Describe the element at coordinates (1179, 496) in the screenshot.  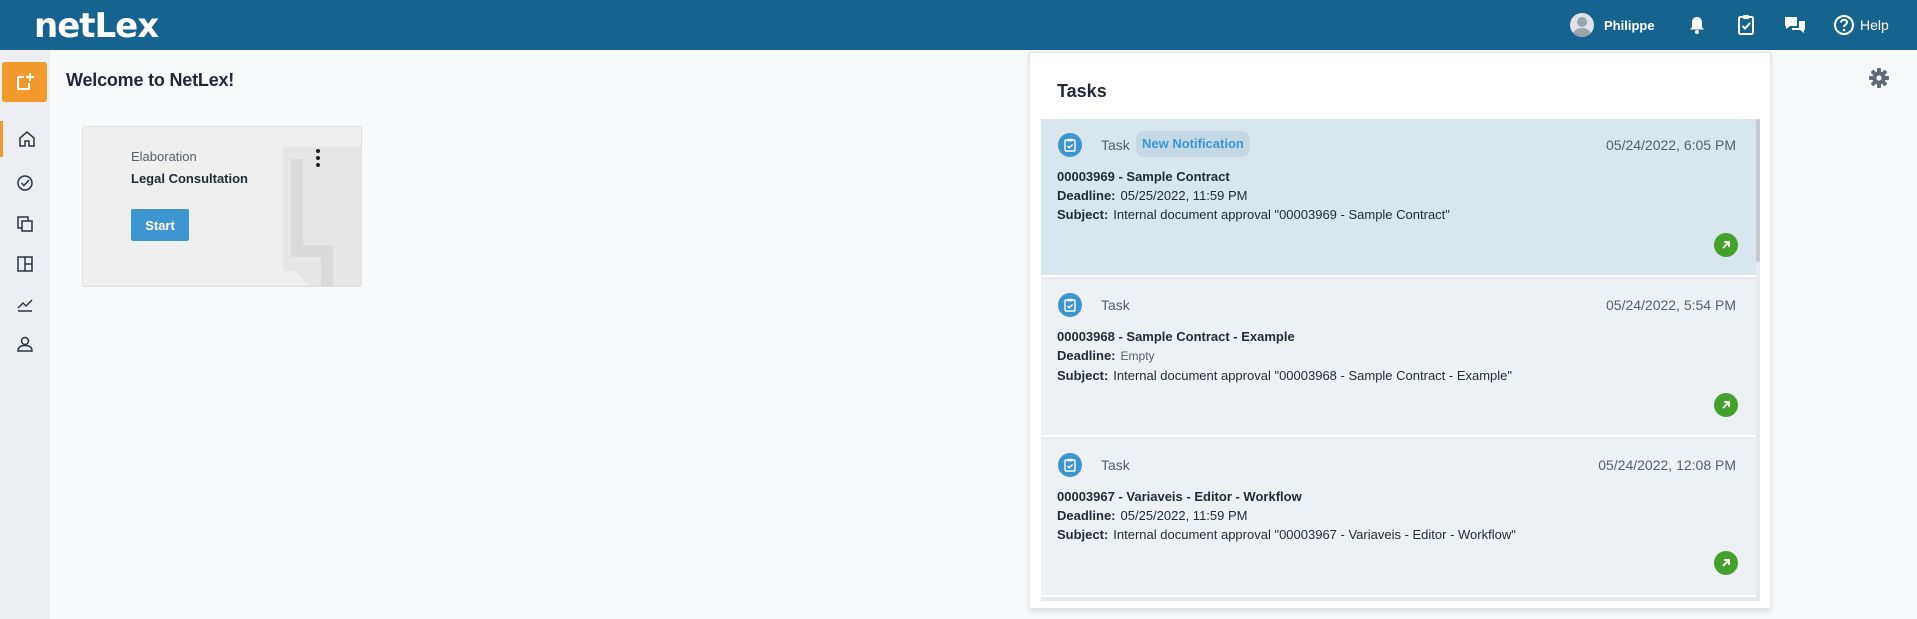
I see `task-name: 00003967 - Variaveis - Editor - Workflow` at that location.